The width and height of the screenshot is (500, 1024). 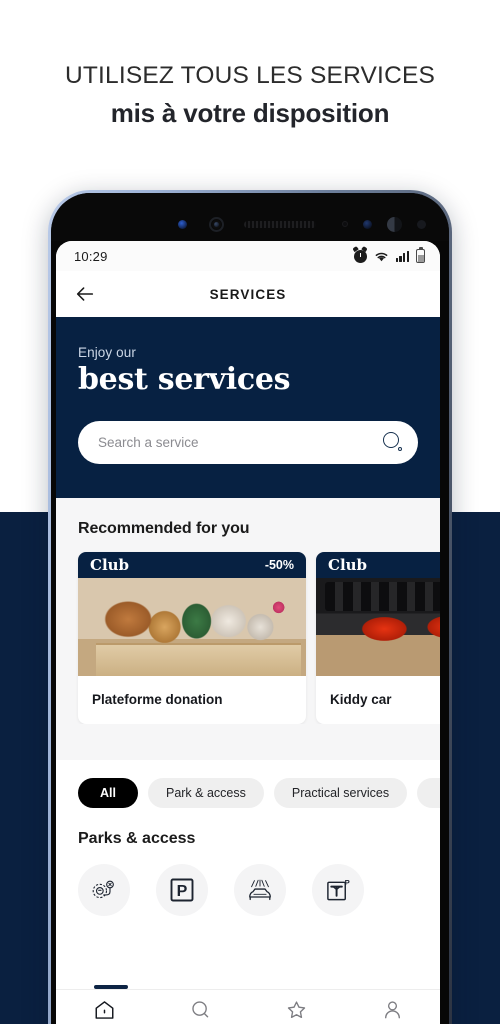 I want to click on signal-icon, so click(x=402, y=256).